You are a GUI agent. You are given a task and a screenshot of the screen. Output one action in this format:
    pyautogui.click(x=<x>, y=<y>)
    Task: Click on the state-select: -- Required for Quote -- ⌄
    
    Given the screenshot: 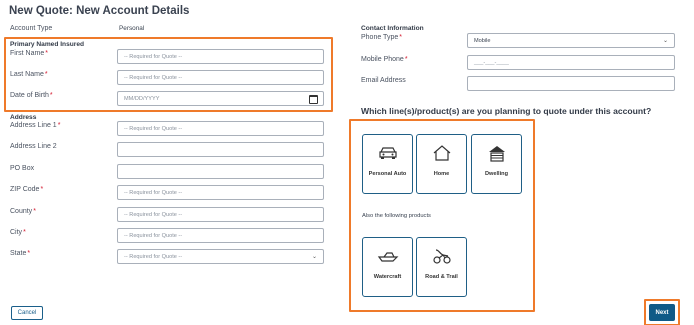 What is the action you would take?
    pyautogui.click(x=220, y=256)
    